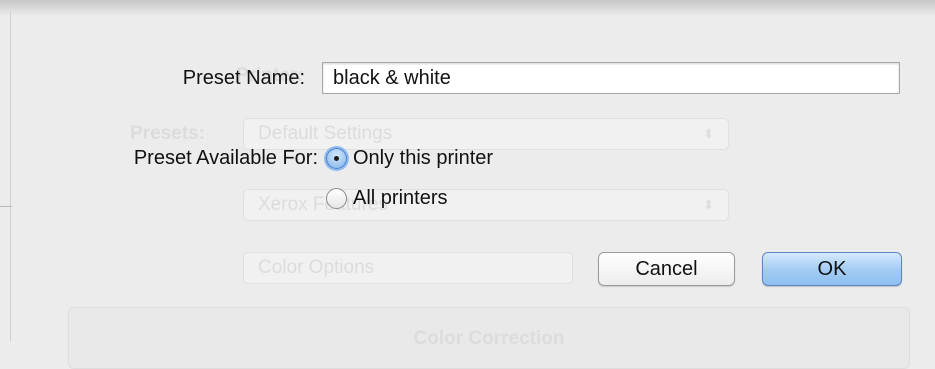 The image size is (935, 369). What do you see at coordinates (423, 157) in the screenshot?
I see `radio-label: Only this printer` at bounding box center [423, 157].